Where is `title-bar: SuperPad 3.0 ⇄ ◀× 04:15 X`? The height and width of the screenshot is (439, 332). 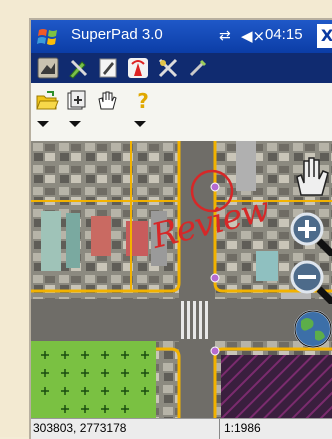
title-bar: SuperPad 3.0 ⇄ ◀× 04:15 X is located at coordinates (181, 36).